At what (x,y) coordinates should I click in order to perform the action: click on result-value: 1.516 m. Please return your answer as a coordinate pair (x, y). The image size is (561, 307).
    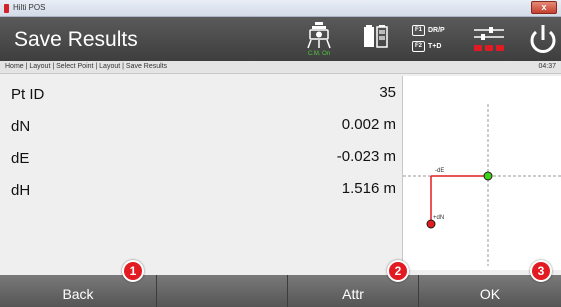
    Looking at the image, I should click on (368, 188).